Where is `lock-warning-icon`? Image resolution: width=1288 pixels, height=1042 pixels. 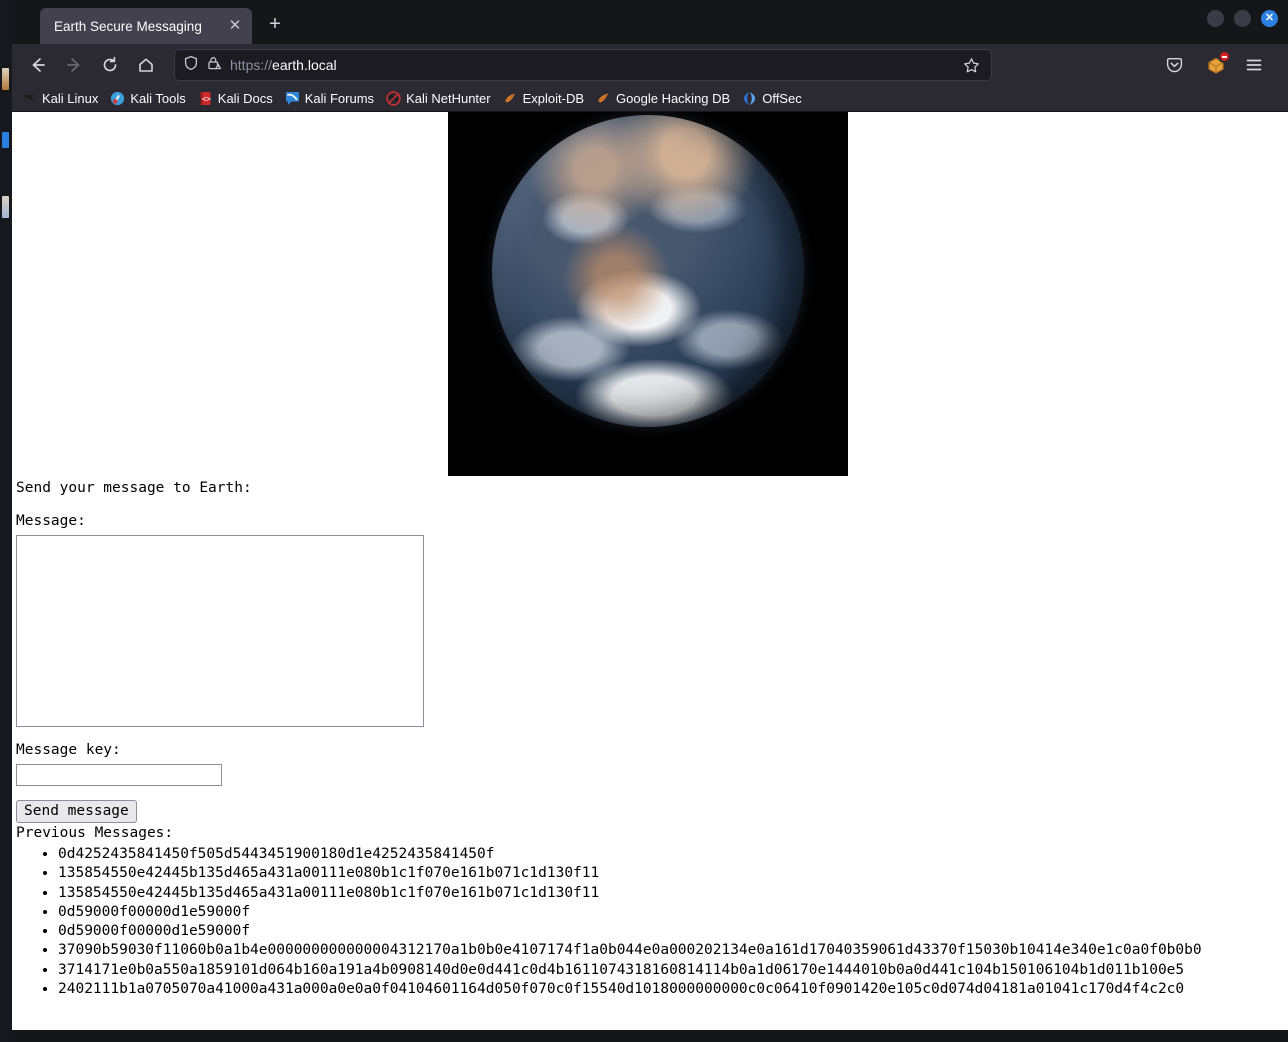
lock-warning-icon is located at coordinates (214, 65).